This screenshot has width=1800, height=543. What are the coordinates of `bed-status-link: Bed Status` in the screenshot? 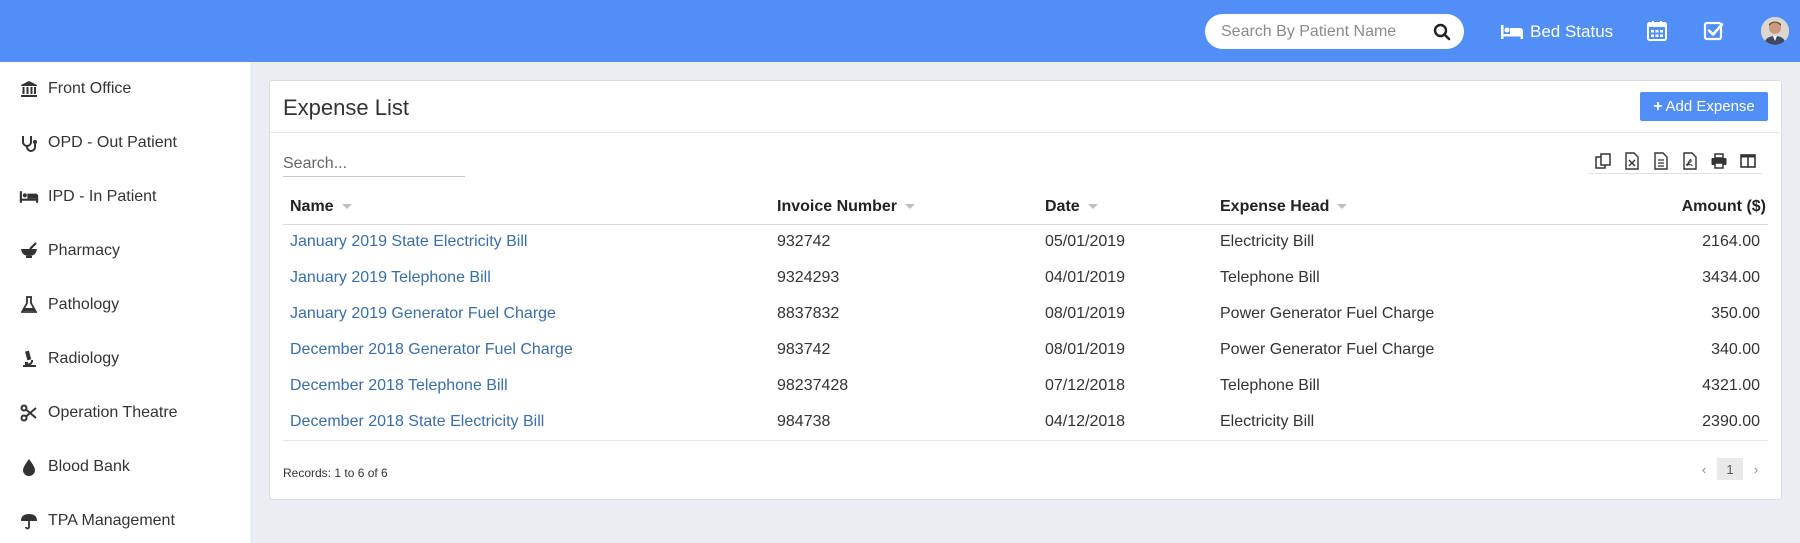 It's located at (1556, 32).